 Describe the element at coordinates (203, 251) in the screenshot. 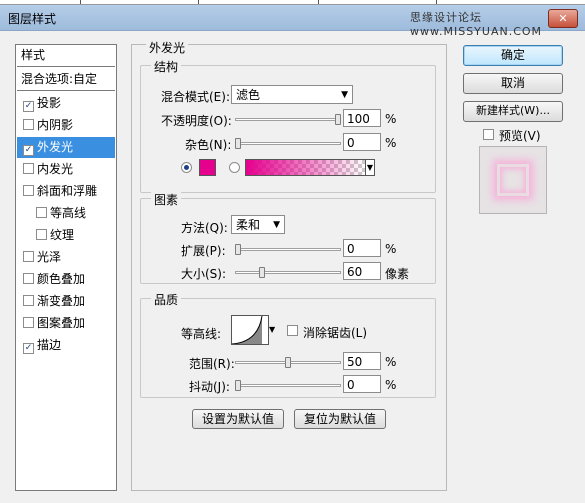

I see `spread-label: 扩展(P):` at that location.